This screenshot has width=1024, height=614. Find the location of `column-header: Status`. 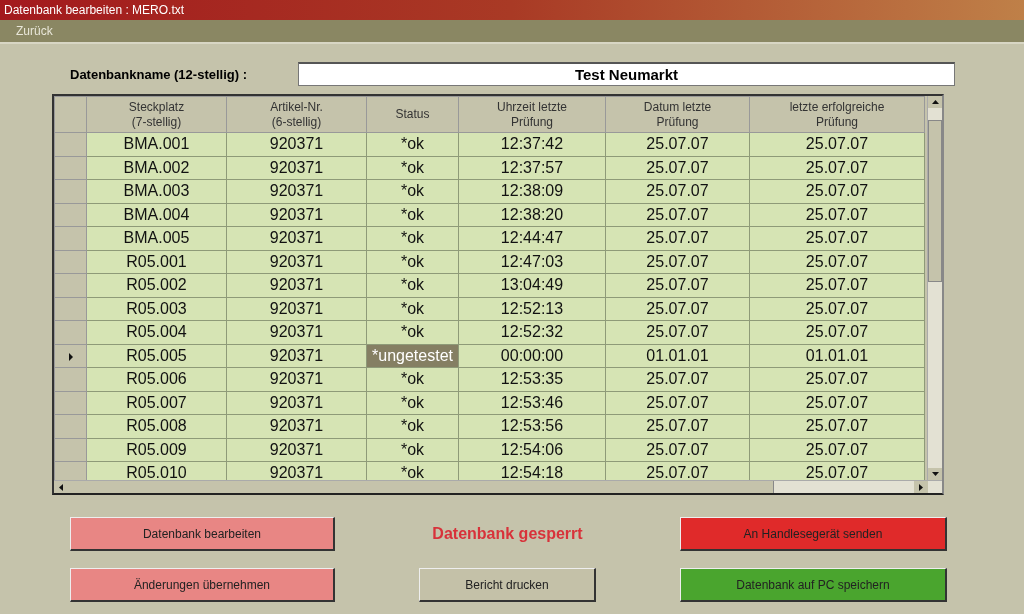

column-header: Status is located at coordinates (412, 114).